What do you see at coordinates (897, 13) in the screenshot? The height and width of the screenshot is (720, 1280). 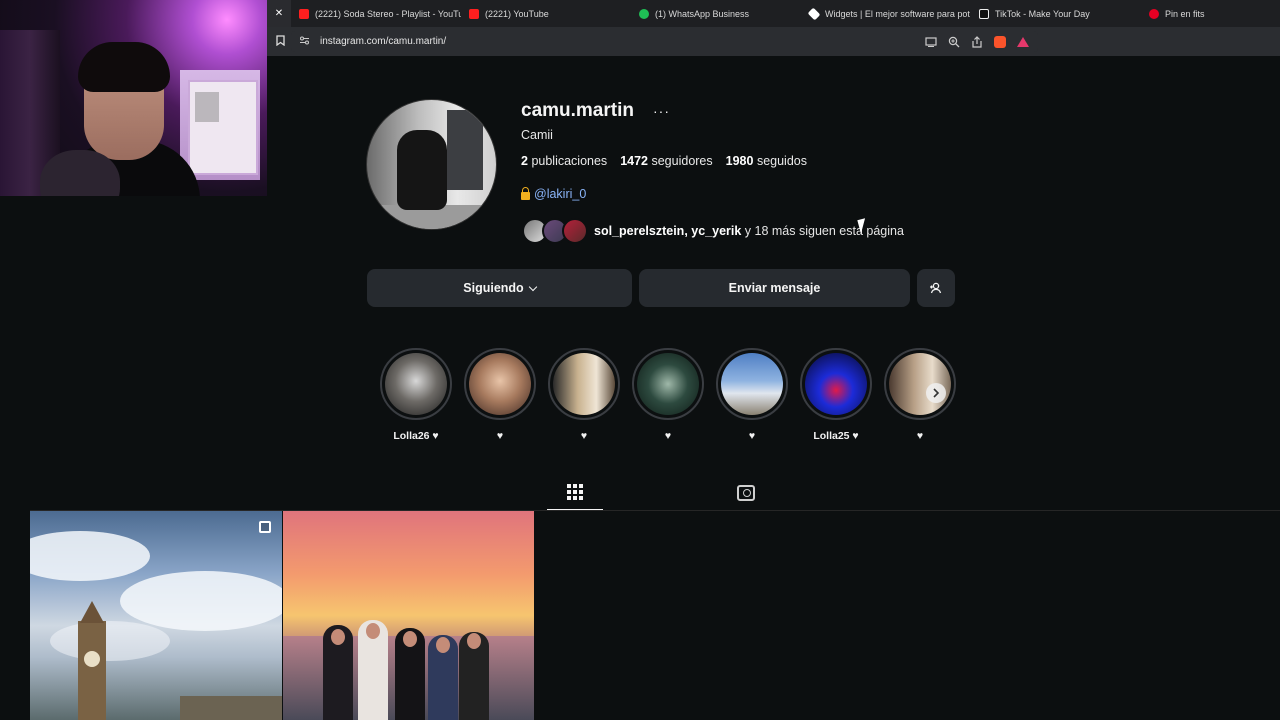 I see `tab-title: Widgets | El mejor software para pot` at bounding box center [897, 13].